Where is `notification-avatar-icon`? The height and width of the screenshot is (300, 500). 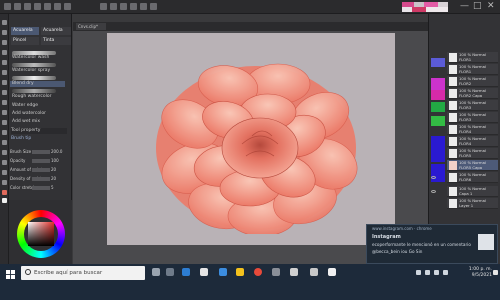
notification-avatar-icon is located at coordinates (486, 242).